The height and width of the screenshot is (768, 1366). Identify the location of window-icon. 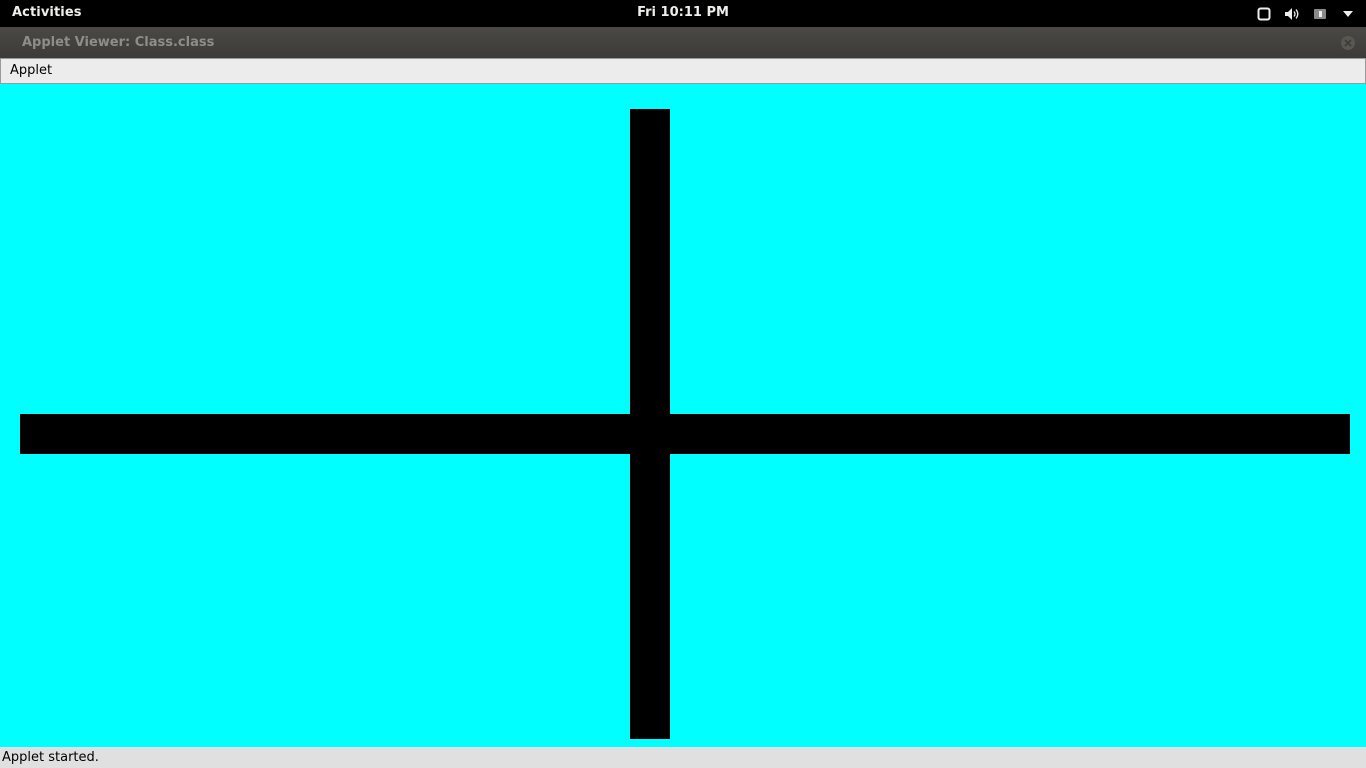
(1264, 14).